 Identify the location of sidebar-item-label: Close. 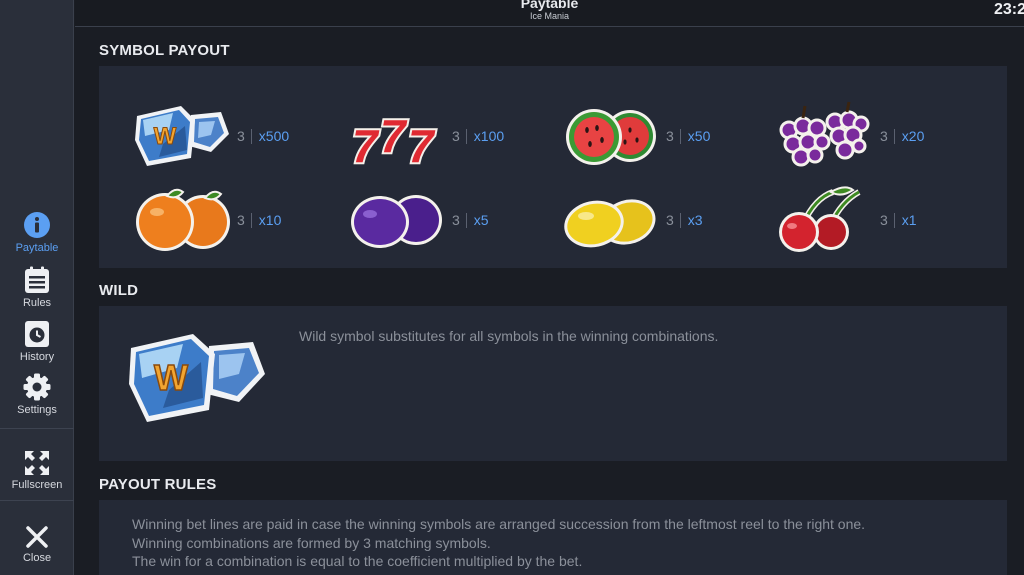
(37, 558).